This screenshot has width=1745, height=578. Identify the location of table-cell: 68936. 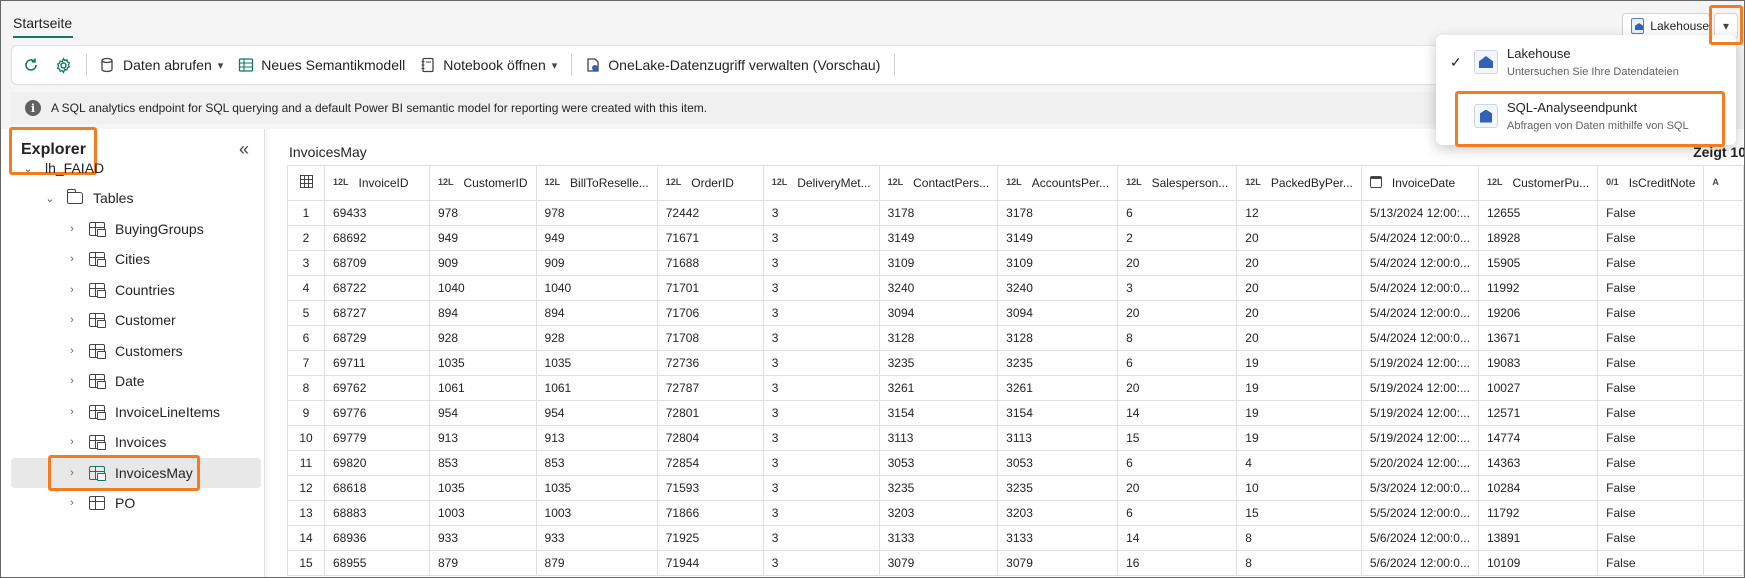
(377, 538).